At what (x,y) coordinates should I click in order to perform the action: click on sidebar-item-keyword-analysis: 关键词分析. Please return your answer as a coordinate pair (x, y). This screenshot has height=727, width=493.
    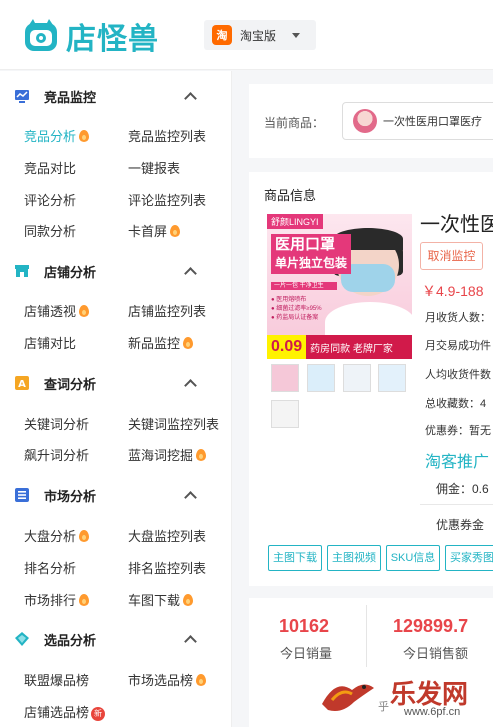
    Looking at the image, I should click on (56, 423).